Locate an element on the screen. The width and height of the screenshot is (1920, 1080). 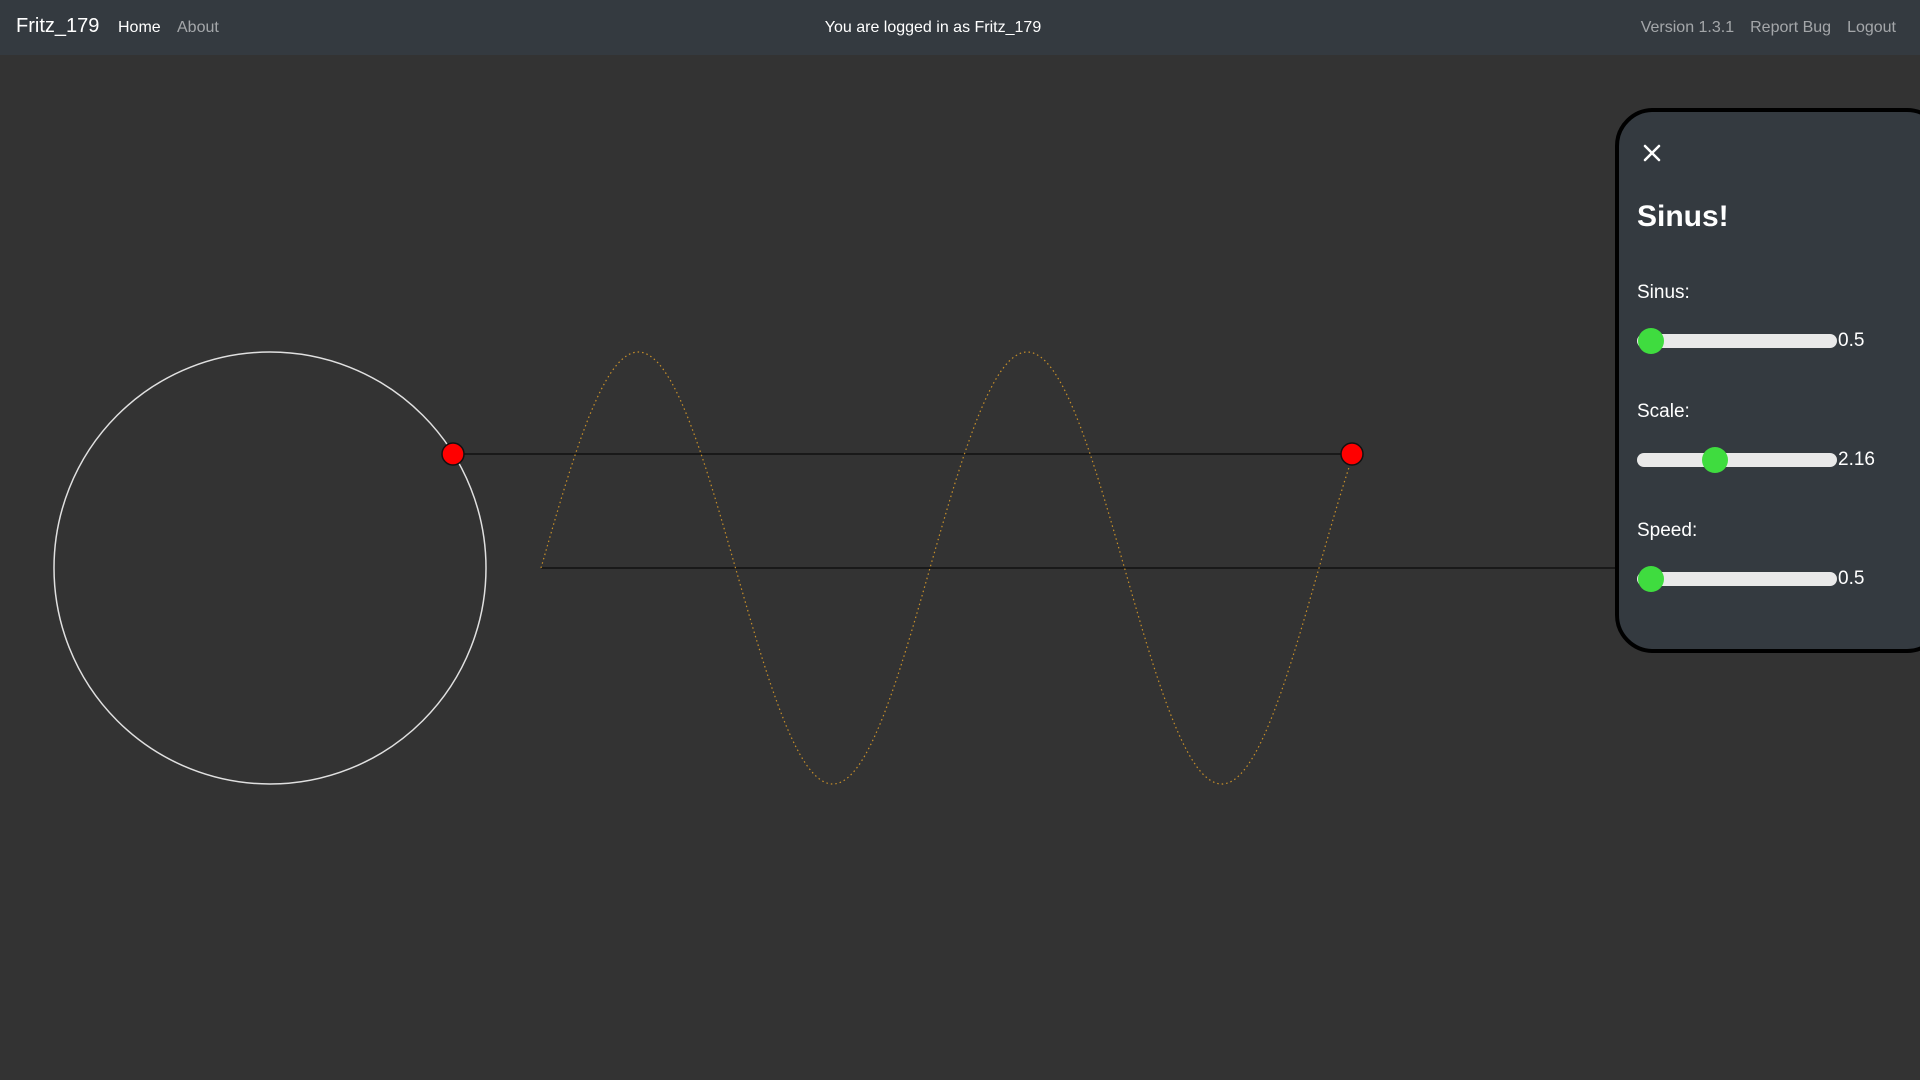
speed-slider-thumb is located at coordinates (1651, 579).